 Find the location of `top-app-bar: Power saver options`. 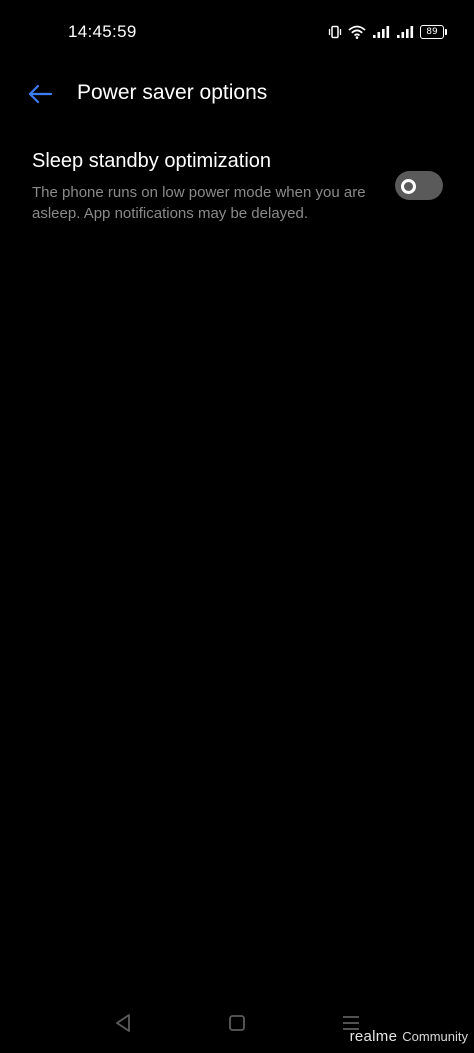

top-app-bar: Power saver options is located at coordinates (237, 94).